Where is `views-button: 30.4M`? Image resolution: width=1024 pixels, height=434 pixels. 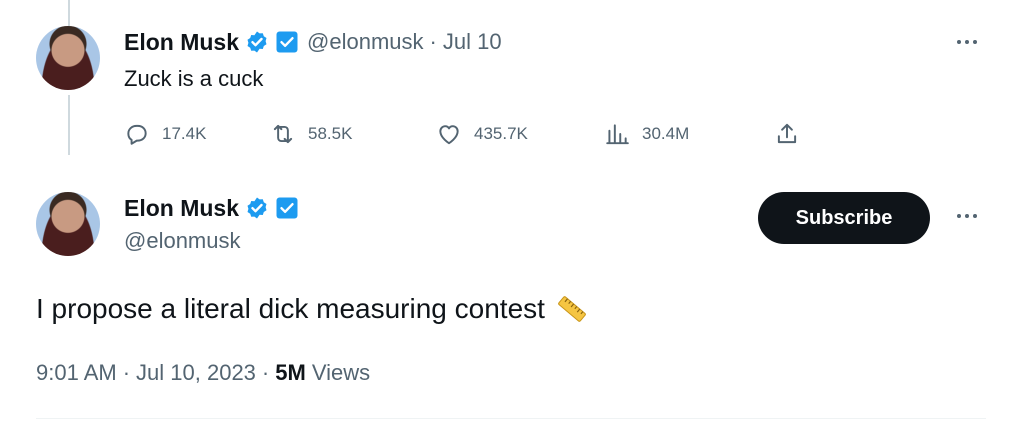
views-button: 30.4M is located at coordinates (689, 134).